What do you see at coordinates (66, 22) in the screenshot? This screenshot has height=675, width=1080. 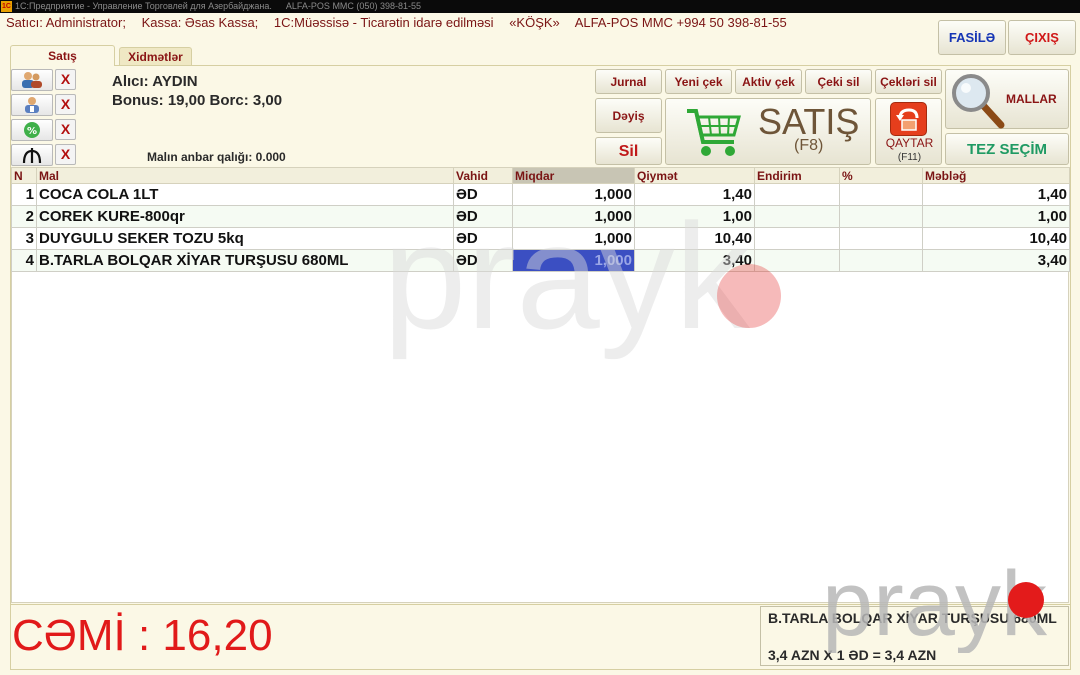 I see `seller-info: Satıcı: Administrator;` at bounding box center [66, 22].